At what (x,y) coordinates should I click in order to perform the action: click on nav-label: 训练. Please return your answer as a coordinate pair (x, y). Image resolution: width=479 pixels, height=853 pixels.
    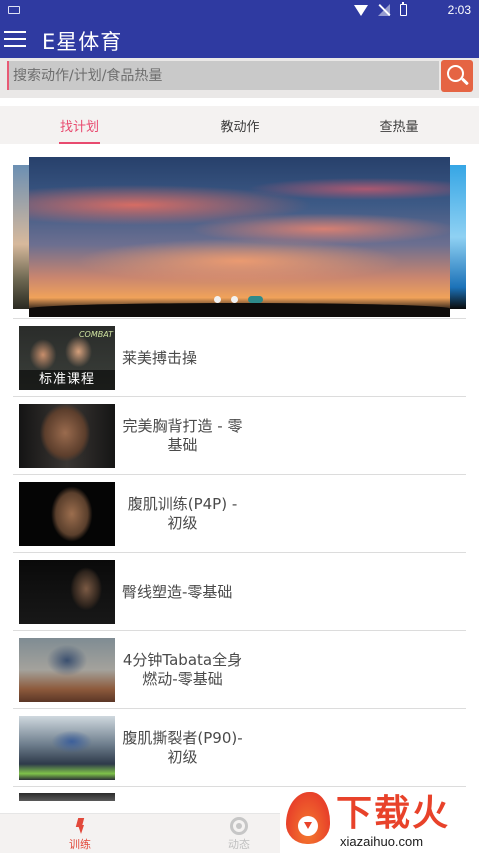
    Looking at the image, I should click on (80, 844).